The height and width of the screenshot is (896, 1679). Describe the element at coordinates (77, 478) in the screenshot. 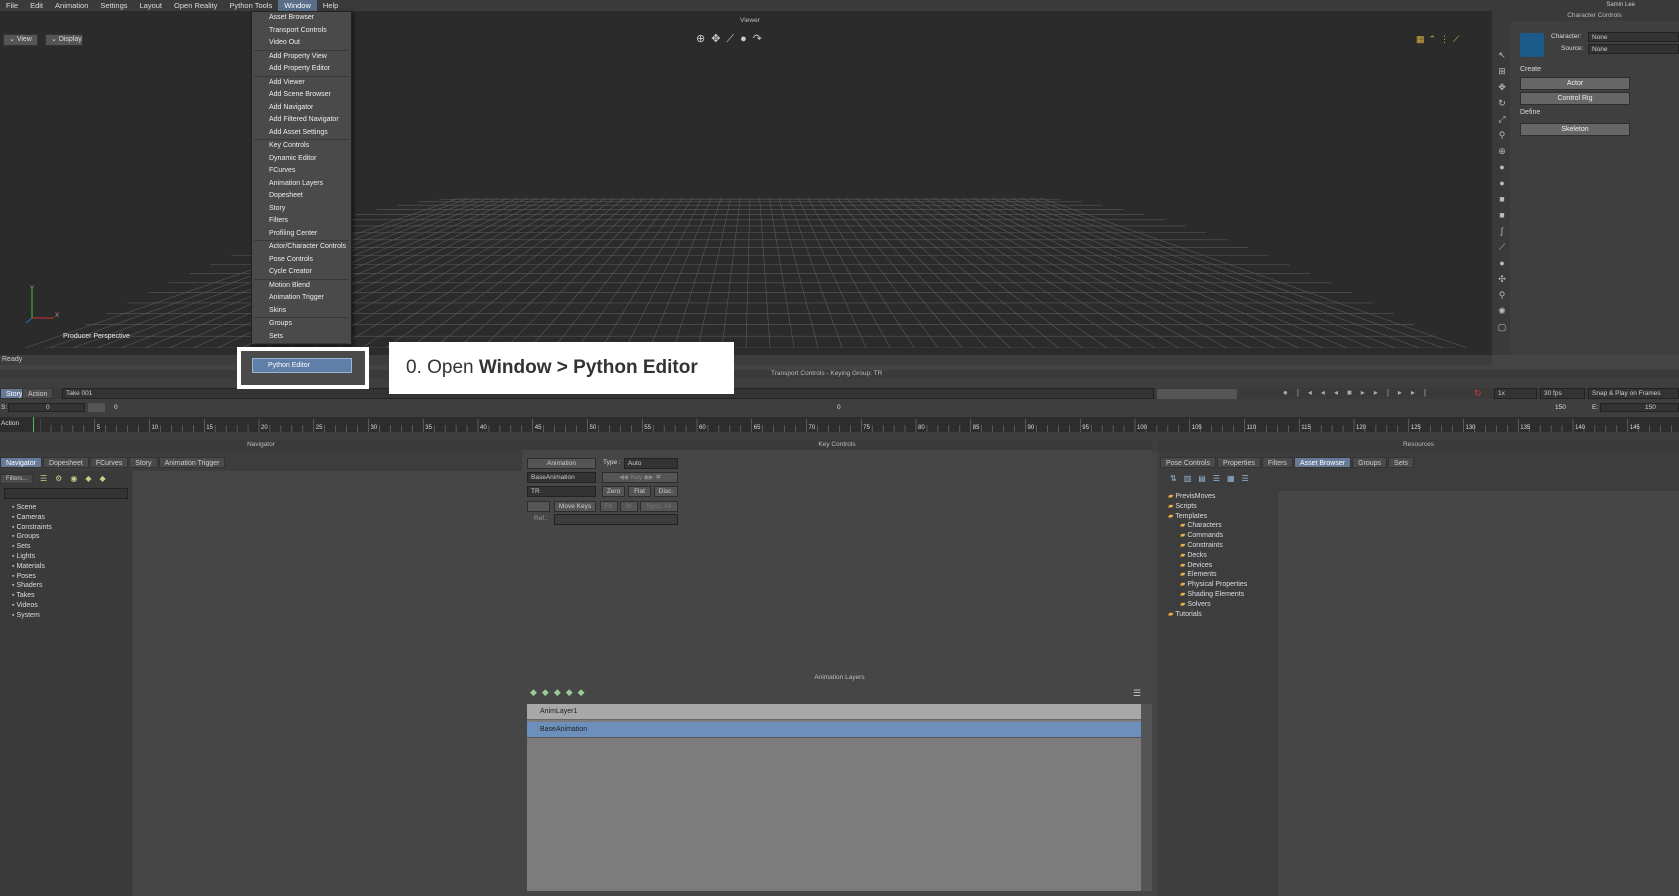

I see `navigator-tool-icons: ☰⚙◉◆◆` at that location.